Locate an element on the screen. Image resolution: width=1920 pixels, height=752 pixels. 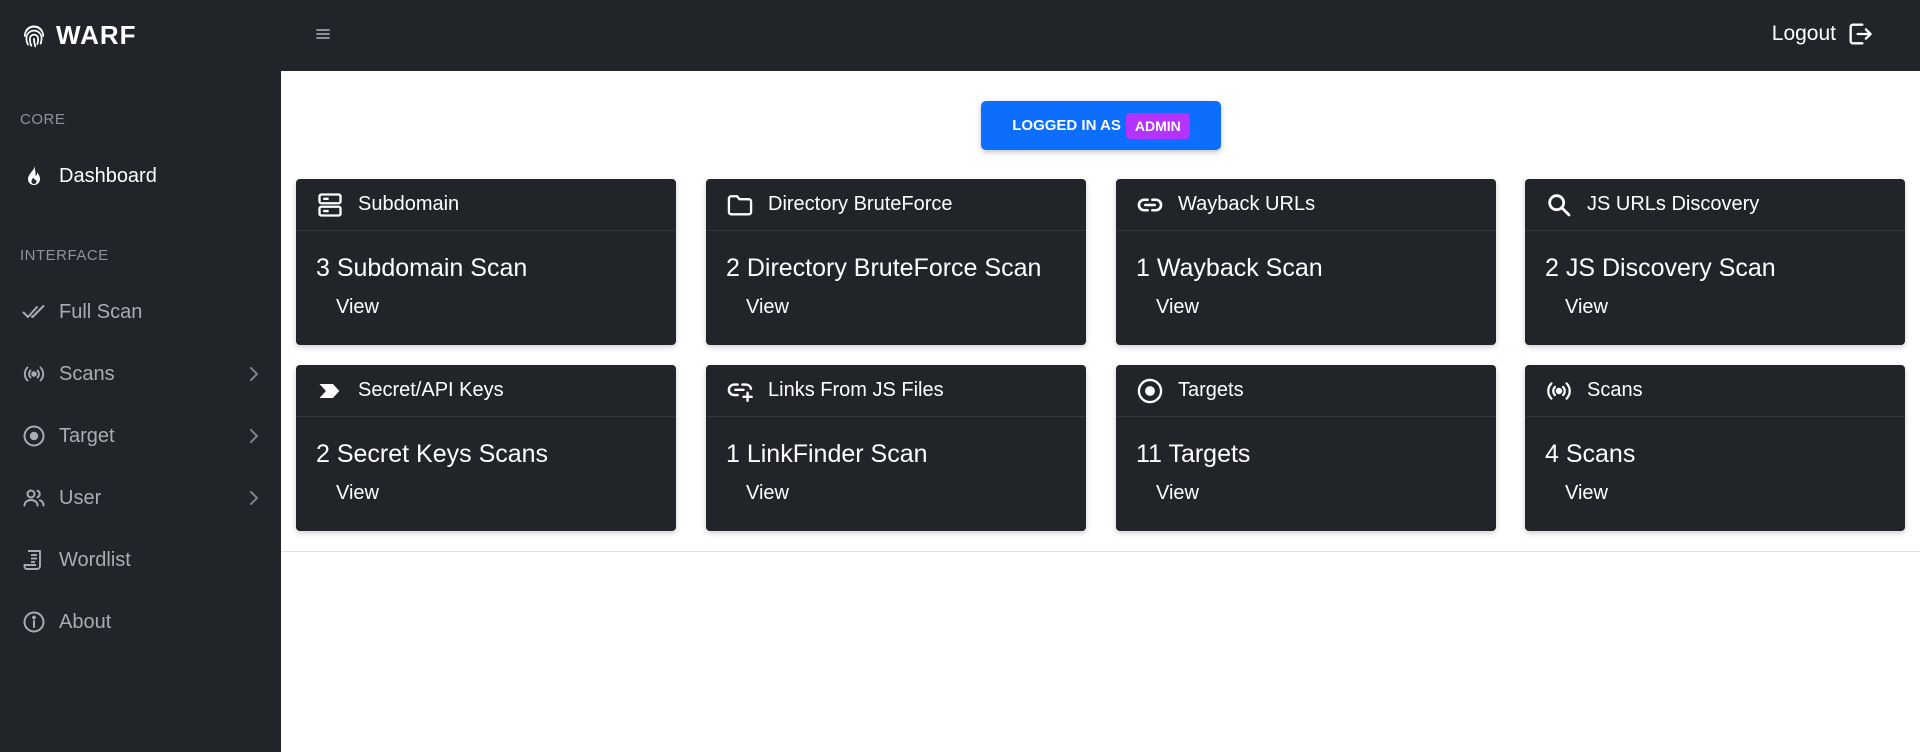
card-title: Subdomain is located at coordinates (409, 204).